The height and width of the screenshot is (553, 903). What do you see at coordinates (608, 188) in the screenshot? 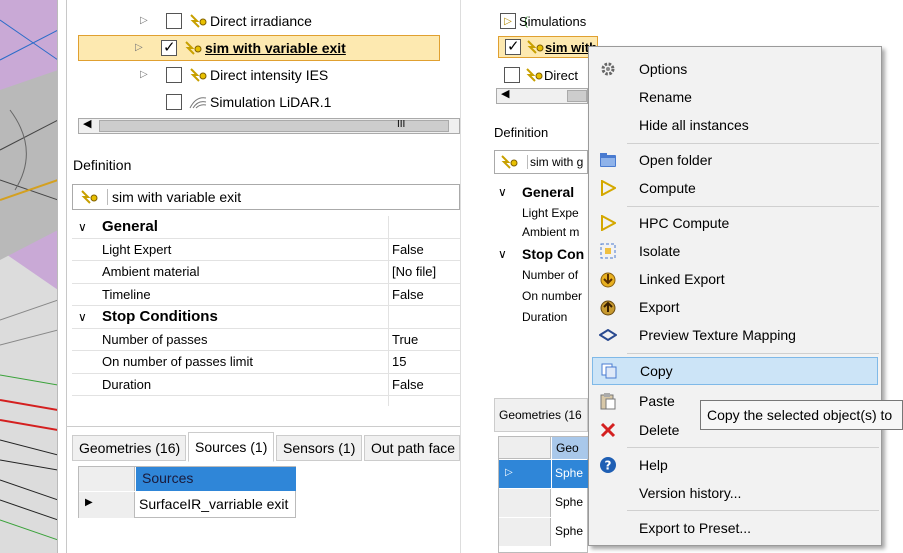
I see `play-icon` at bounding box center [608, 188].